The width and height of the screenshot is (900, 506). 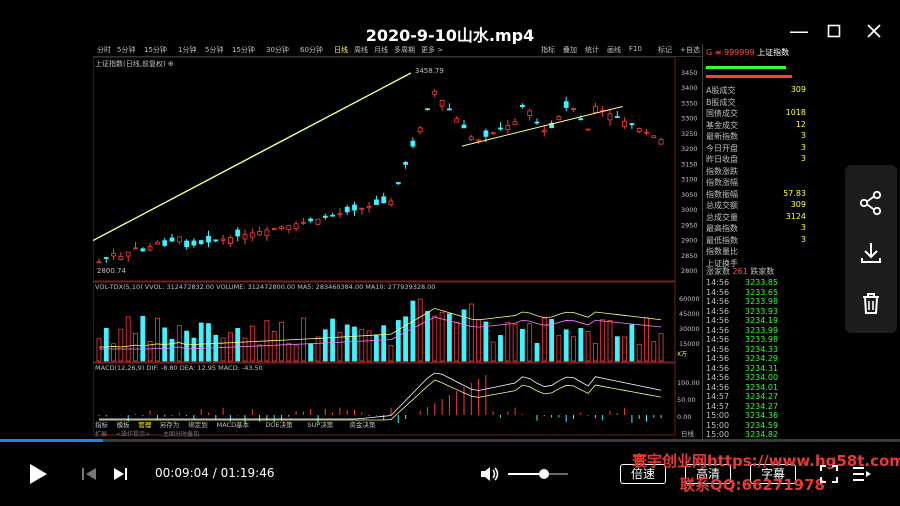 What do you see at coordinates (404, 50) in the screenshot?
I see `period-tab: 多周期` at bounding box center [404, 50].